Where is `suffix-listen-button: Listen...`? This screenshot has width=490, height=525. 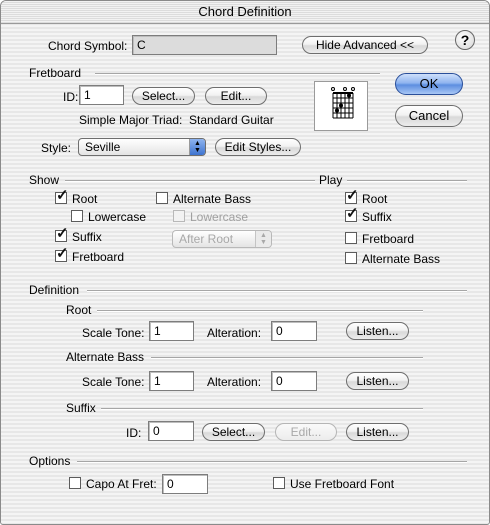 suffix-listen-button: Listen... is located at coordinates (377, 432).